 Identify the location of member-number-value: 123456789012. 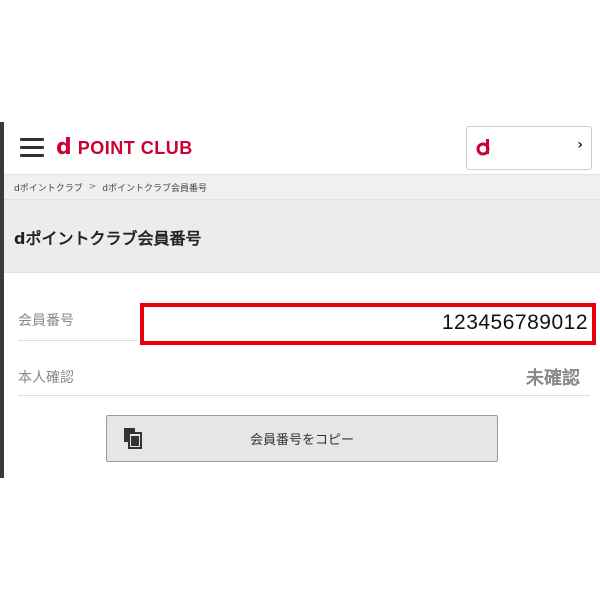
(514, 322).